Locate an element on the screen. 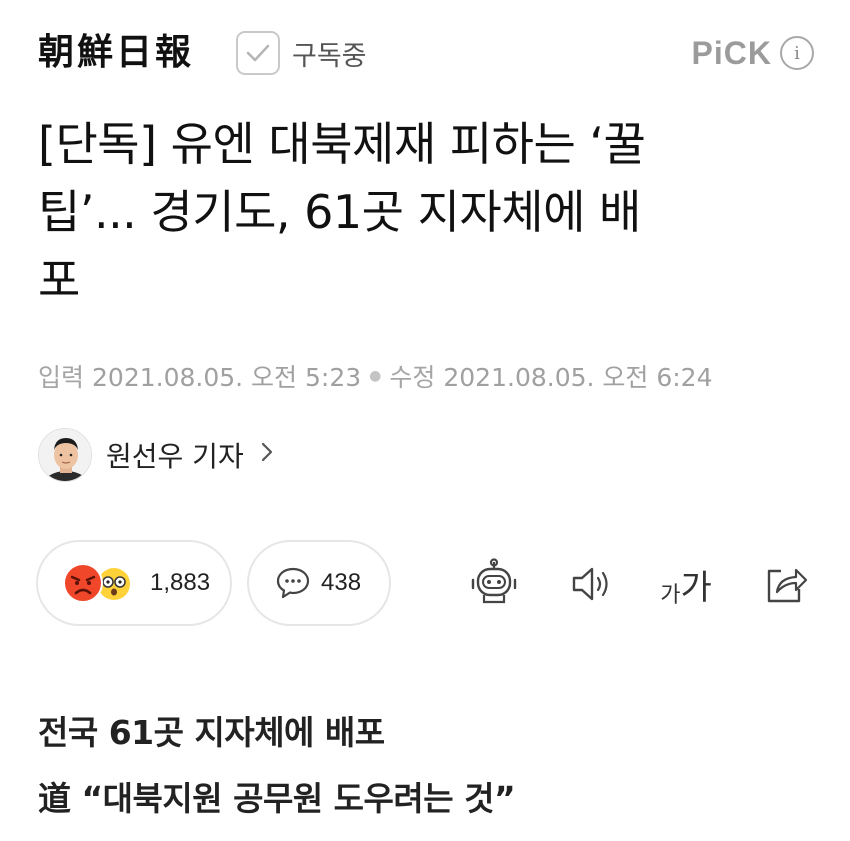  angry-face-icon is located at coordinates (83, 585).